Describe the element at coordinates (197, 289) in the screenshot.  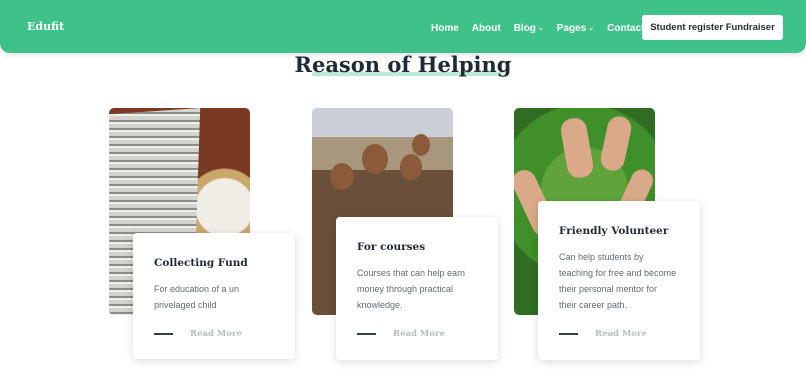
I see `card-desc-line: For education of a un` at that location.